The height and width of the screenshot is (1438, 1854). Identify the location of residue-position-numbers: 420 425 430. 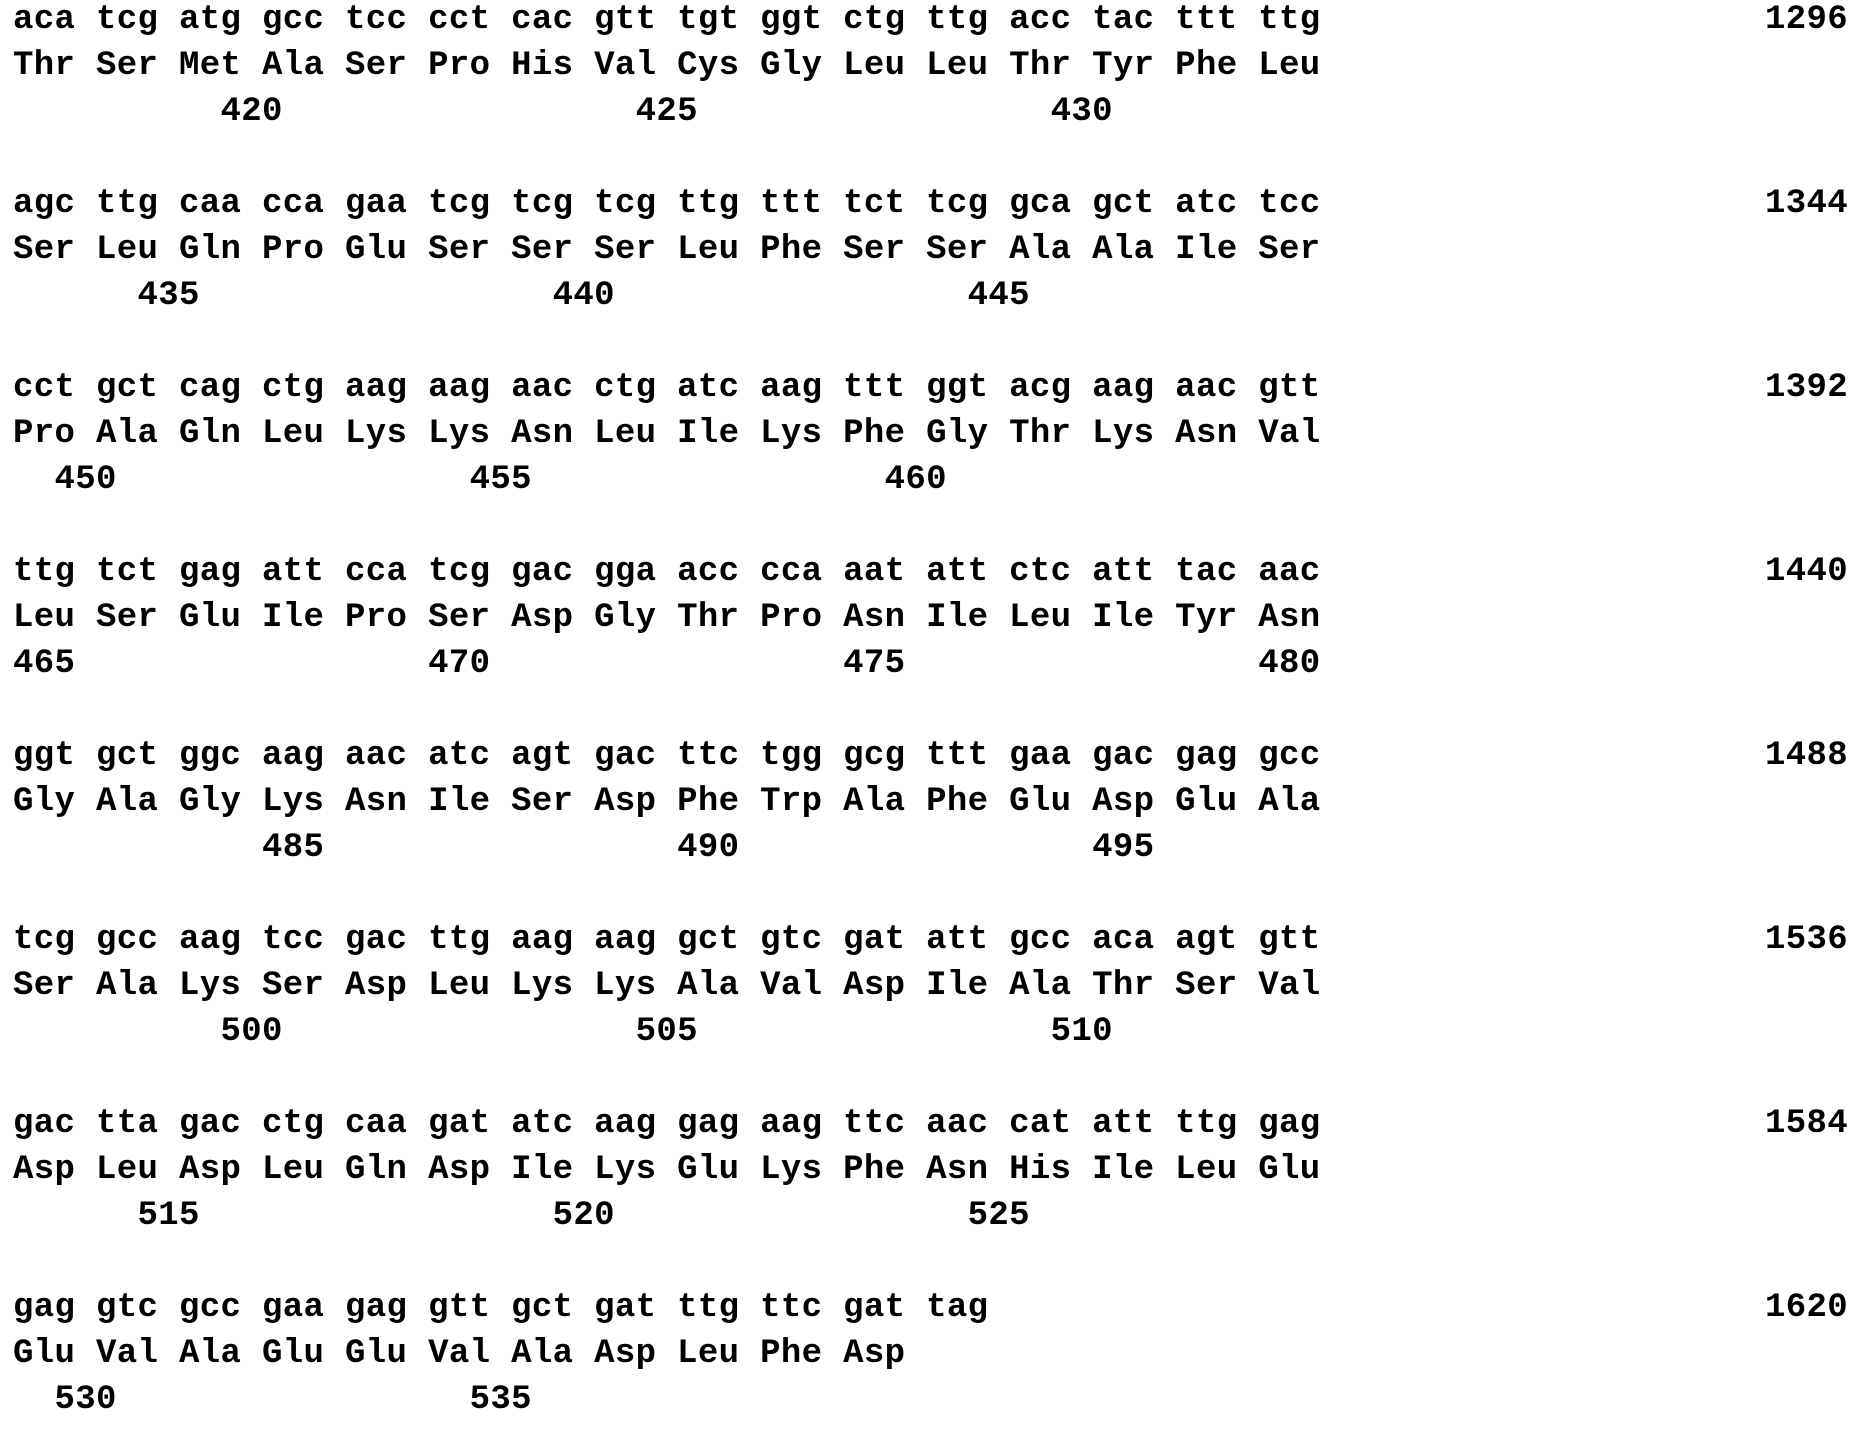
(563, 112).